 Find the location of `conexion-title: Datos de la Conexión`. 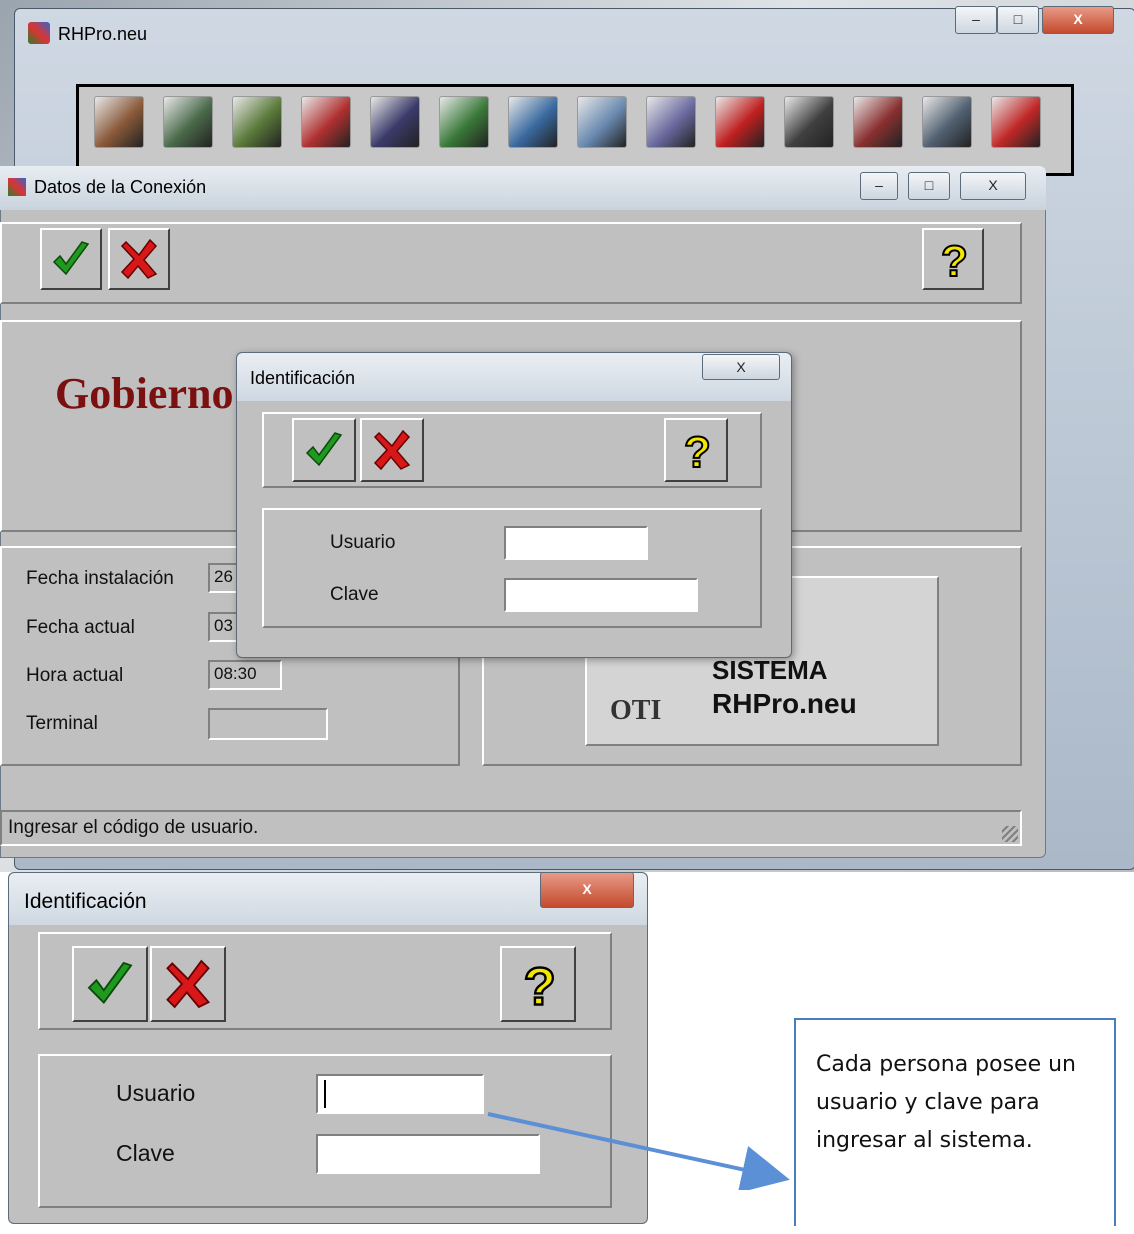

conexion-title: Datos de la Conexión is located at coordinates (120, 187).